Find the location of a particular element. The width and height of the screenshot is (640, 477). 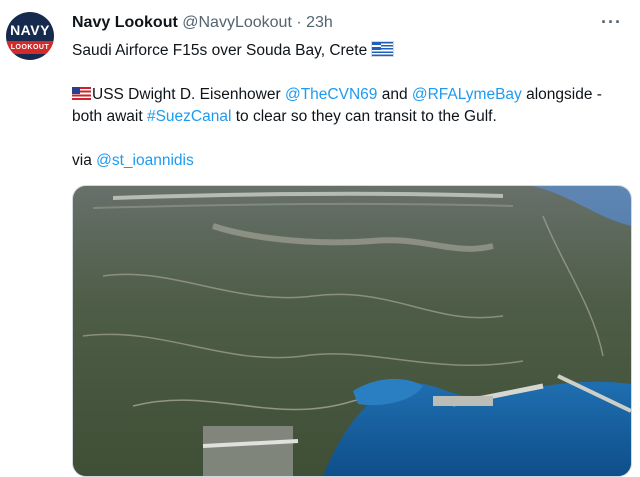

hashtag-suezcanal: #SuezCanal is located at coordinates (189, 116).